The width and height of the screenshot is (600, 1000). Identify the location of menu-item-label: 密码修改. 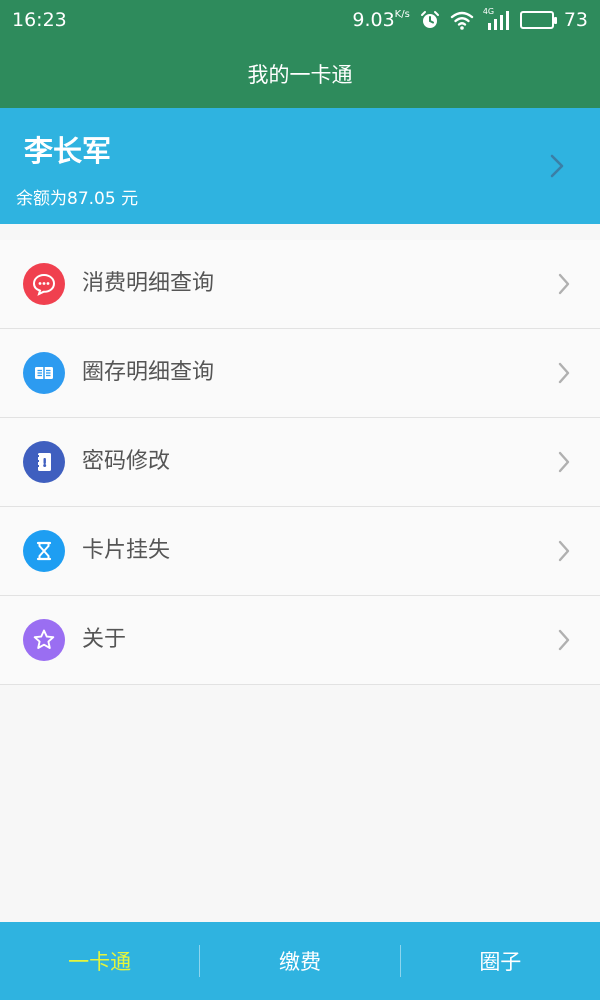
(126, 461).